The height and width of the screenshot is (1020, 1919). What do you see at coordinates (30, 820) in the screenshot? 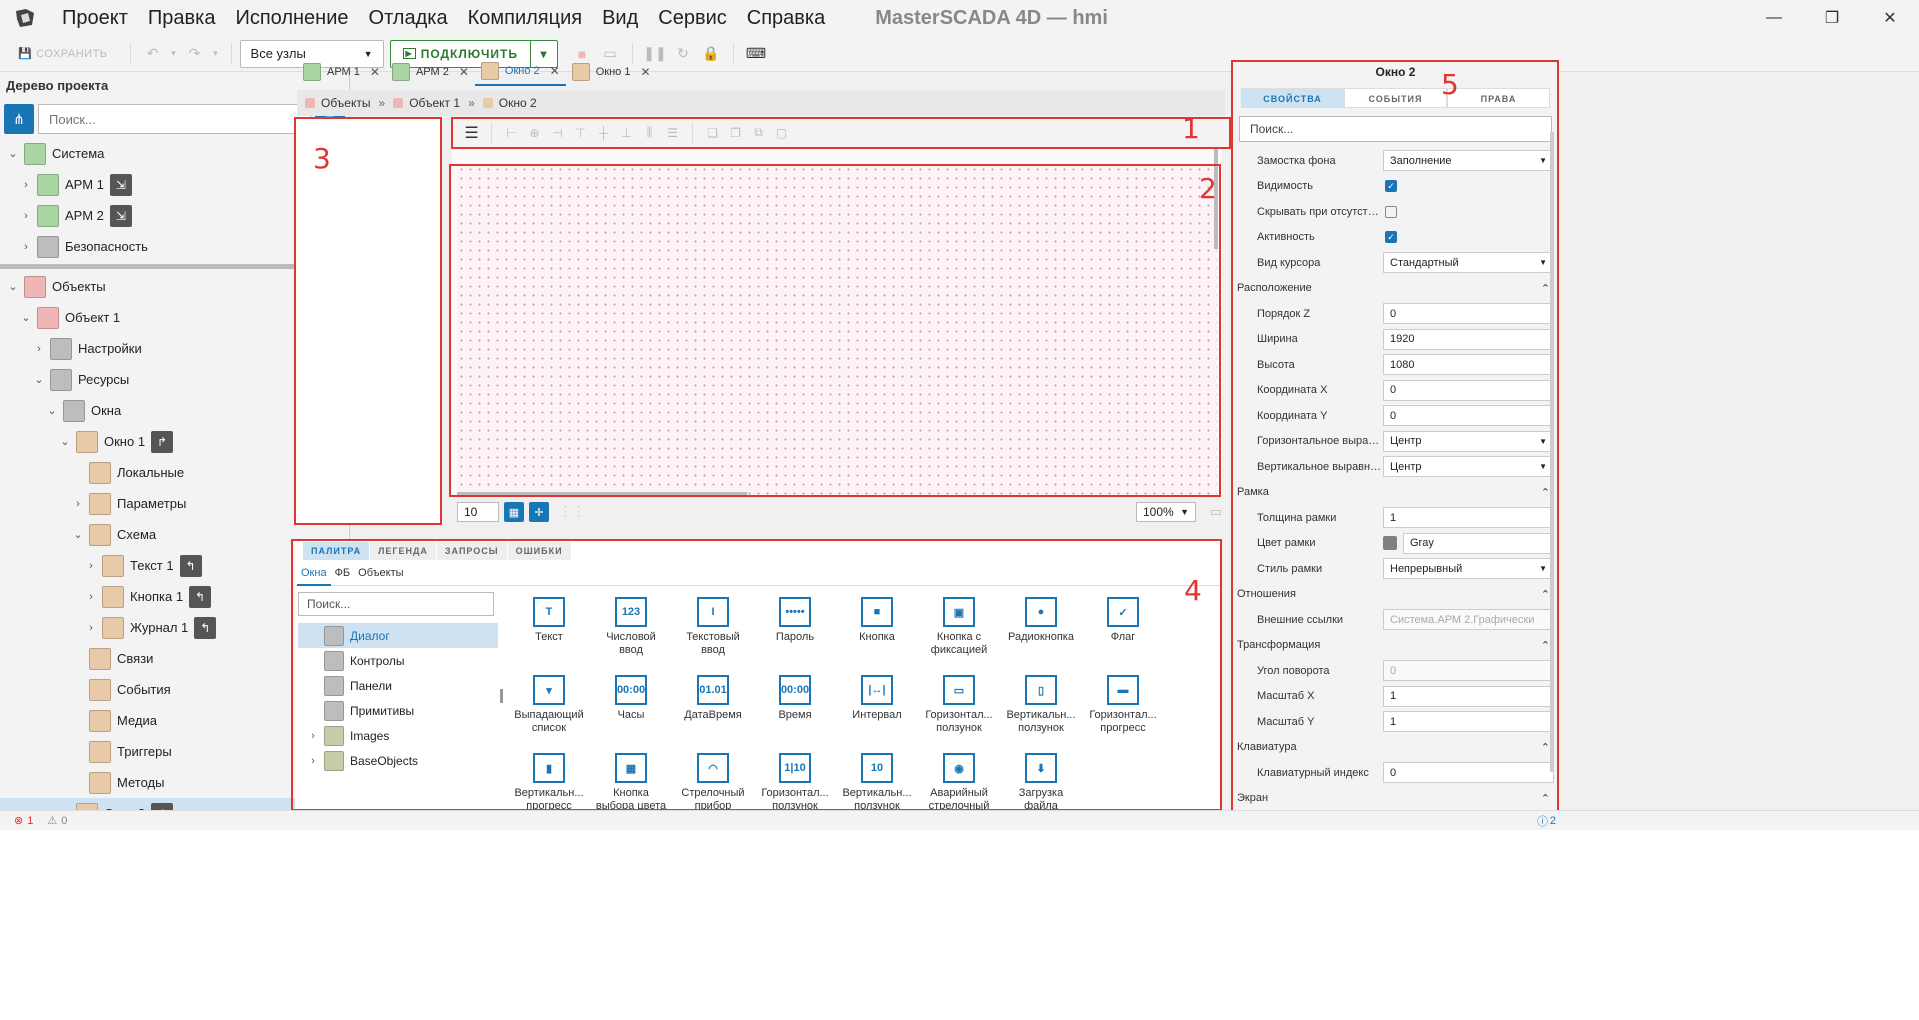
I see `error-count: 1` at bounding box center [30, 820].